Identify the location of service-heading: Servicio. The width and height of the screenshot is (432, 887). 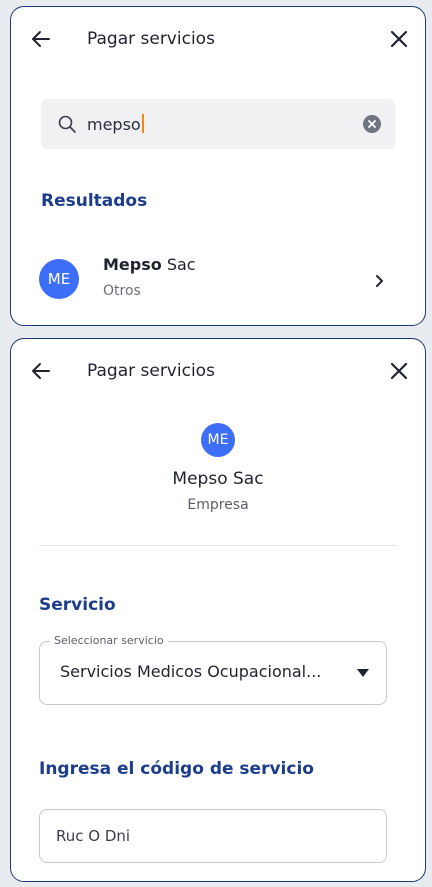
(77, 605).